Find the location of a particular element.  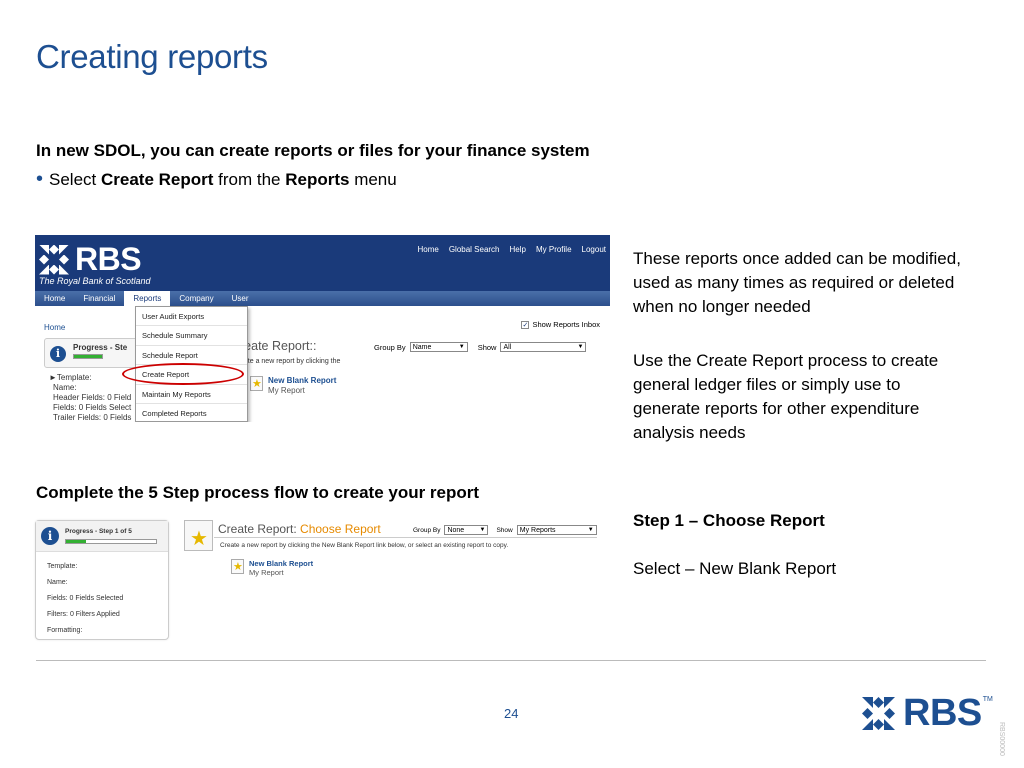

progress-label: Progress - Ste is located at coordinates (100, 347).